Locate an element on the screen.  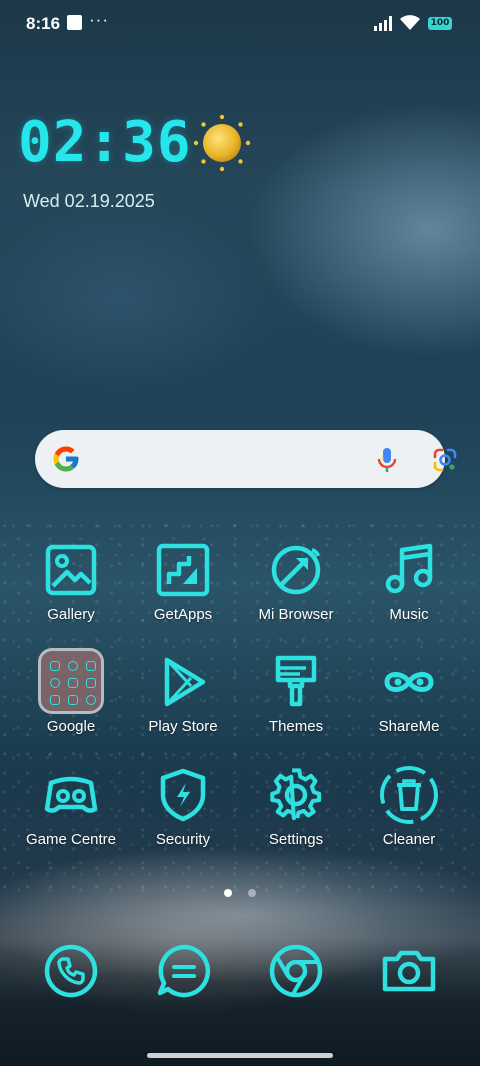
getapps-icon is located at coordinates (183, 570).